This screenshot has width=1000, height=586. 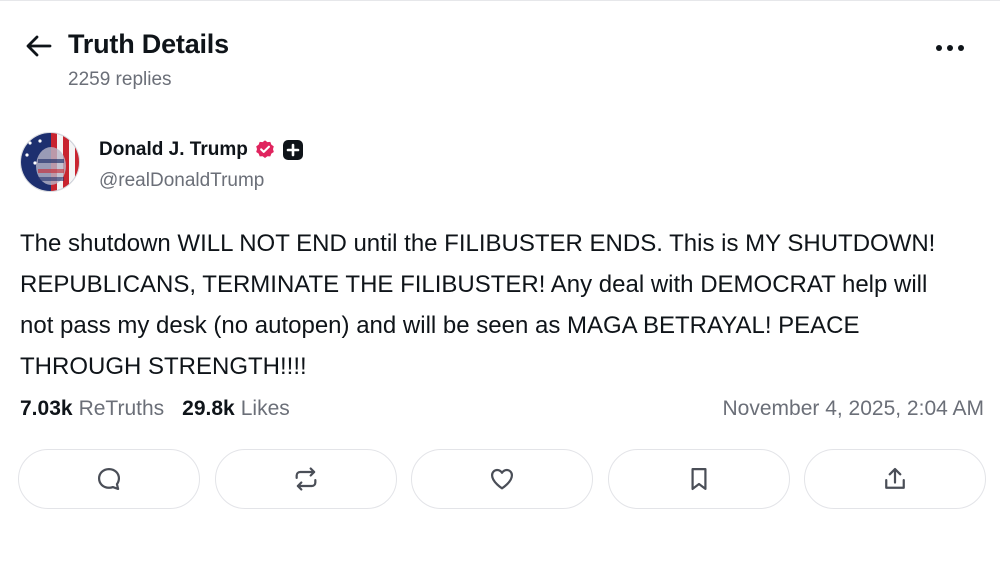 I want to click on repost-icon, so click(x=305, y=479).